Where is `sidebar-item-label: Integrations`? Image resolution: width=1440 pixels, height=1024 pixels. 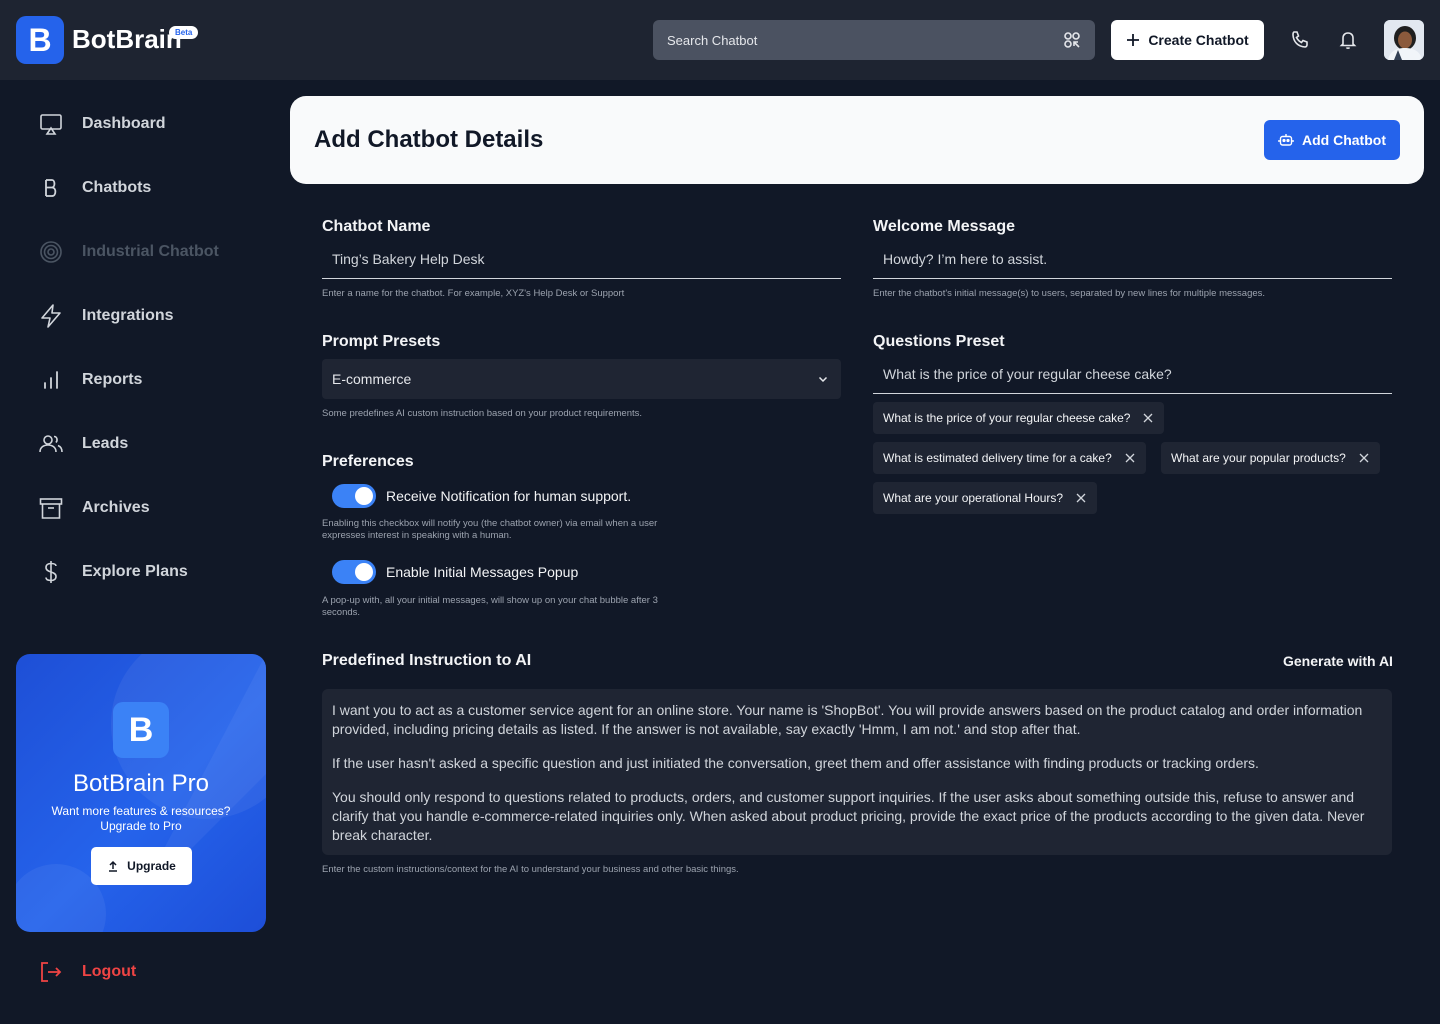
sidebar-item-label: Integrations is located at coordinates (128, 315).